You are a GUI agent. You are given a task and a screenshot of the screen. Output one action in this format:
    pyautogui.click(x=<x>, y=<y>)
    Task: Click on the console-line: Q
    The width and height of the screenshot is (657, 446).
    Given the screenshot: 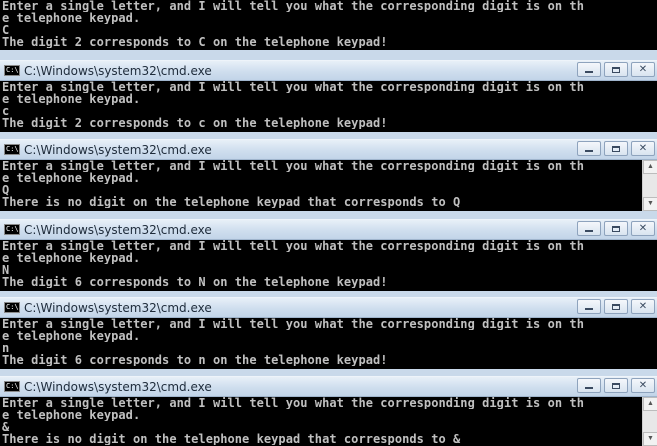 What is the action you would take?
    pyautogui.click(x=6, y=190)
    